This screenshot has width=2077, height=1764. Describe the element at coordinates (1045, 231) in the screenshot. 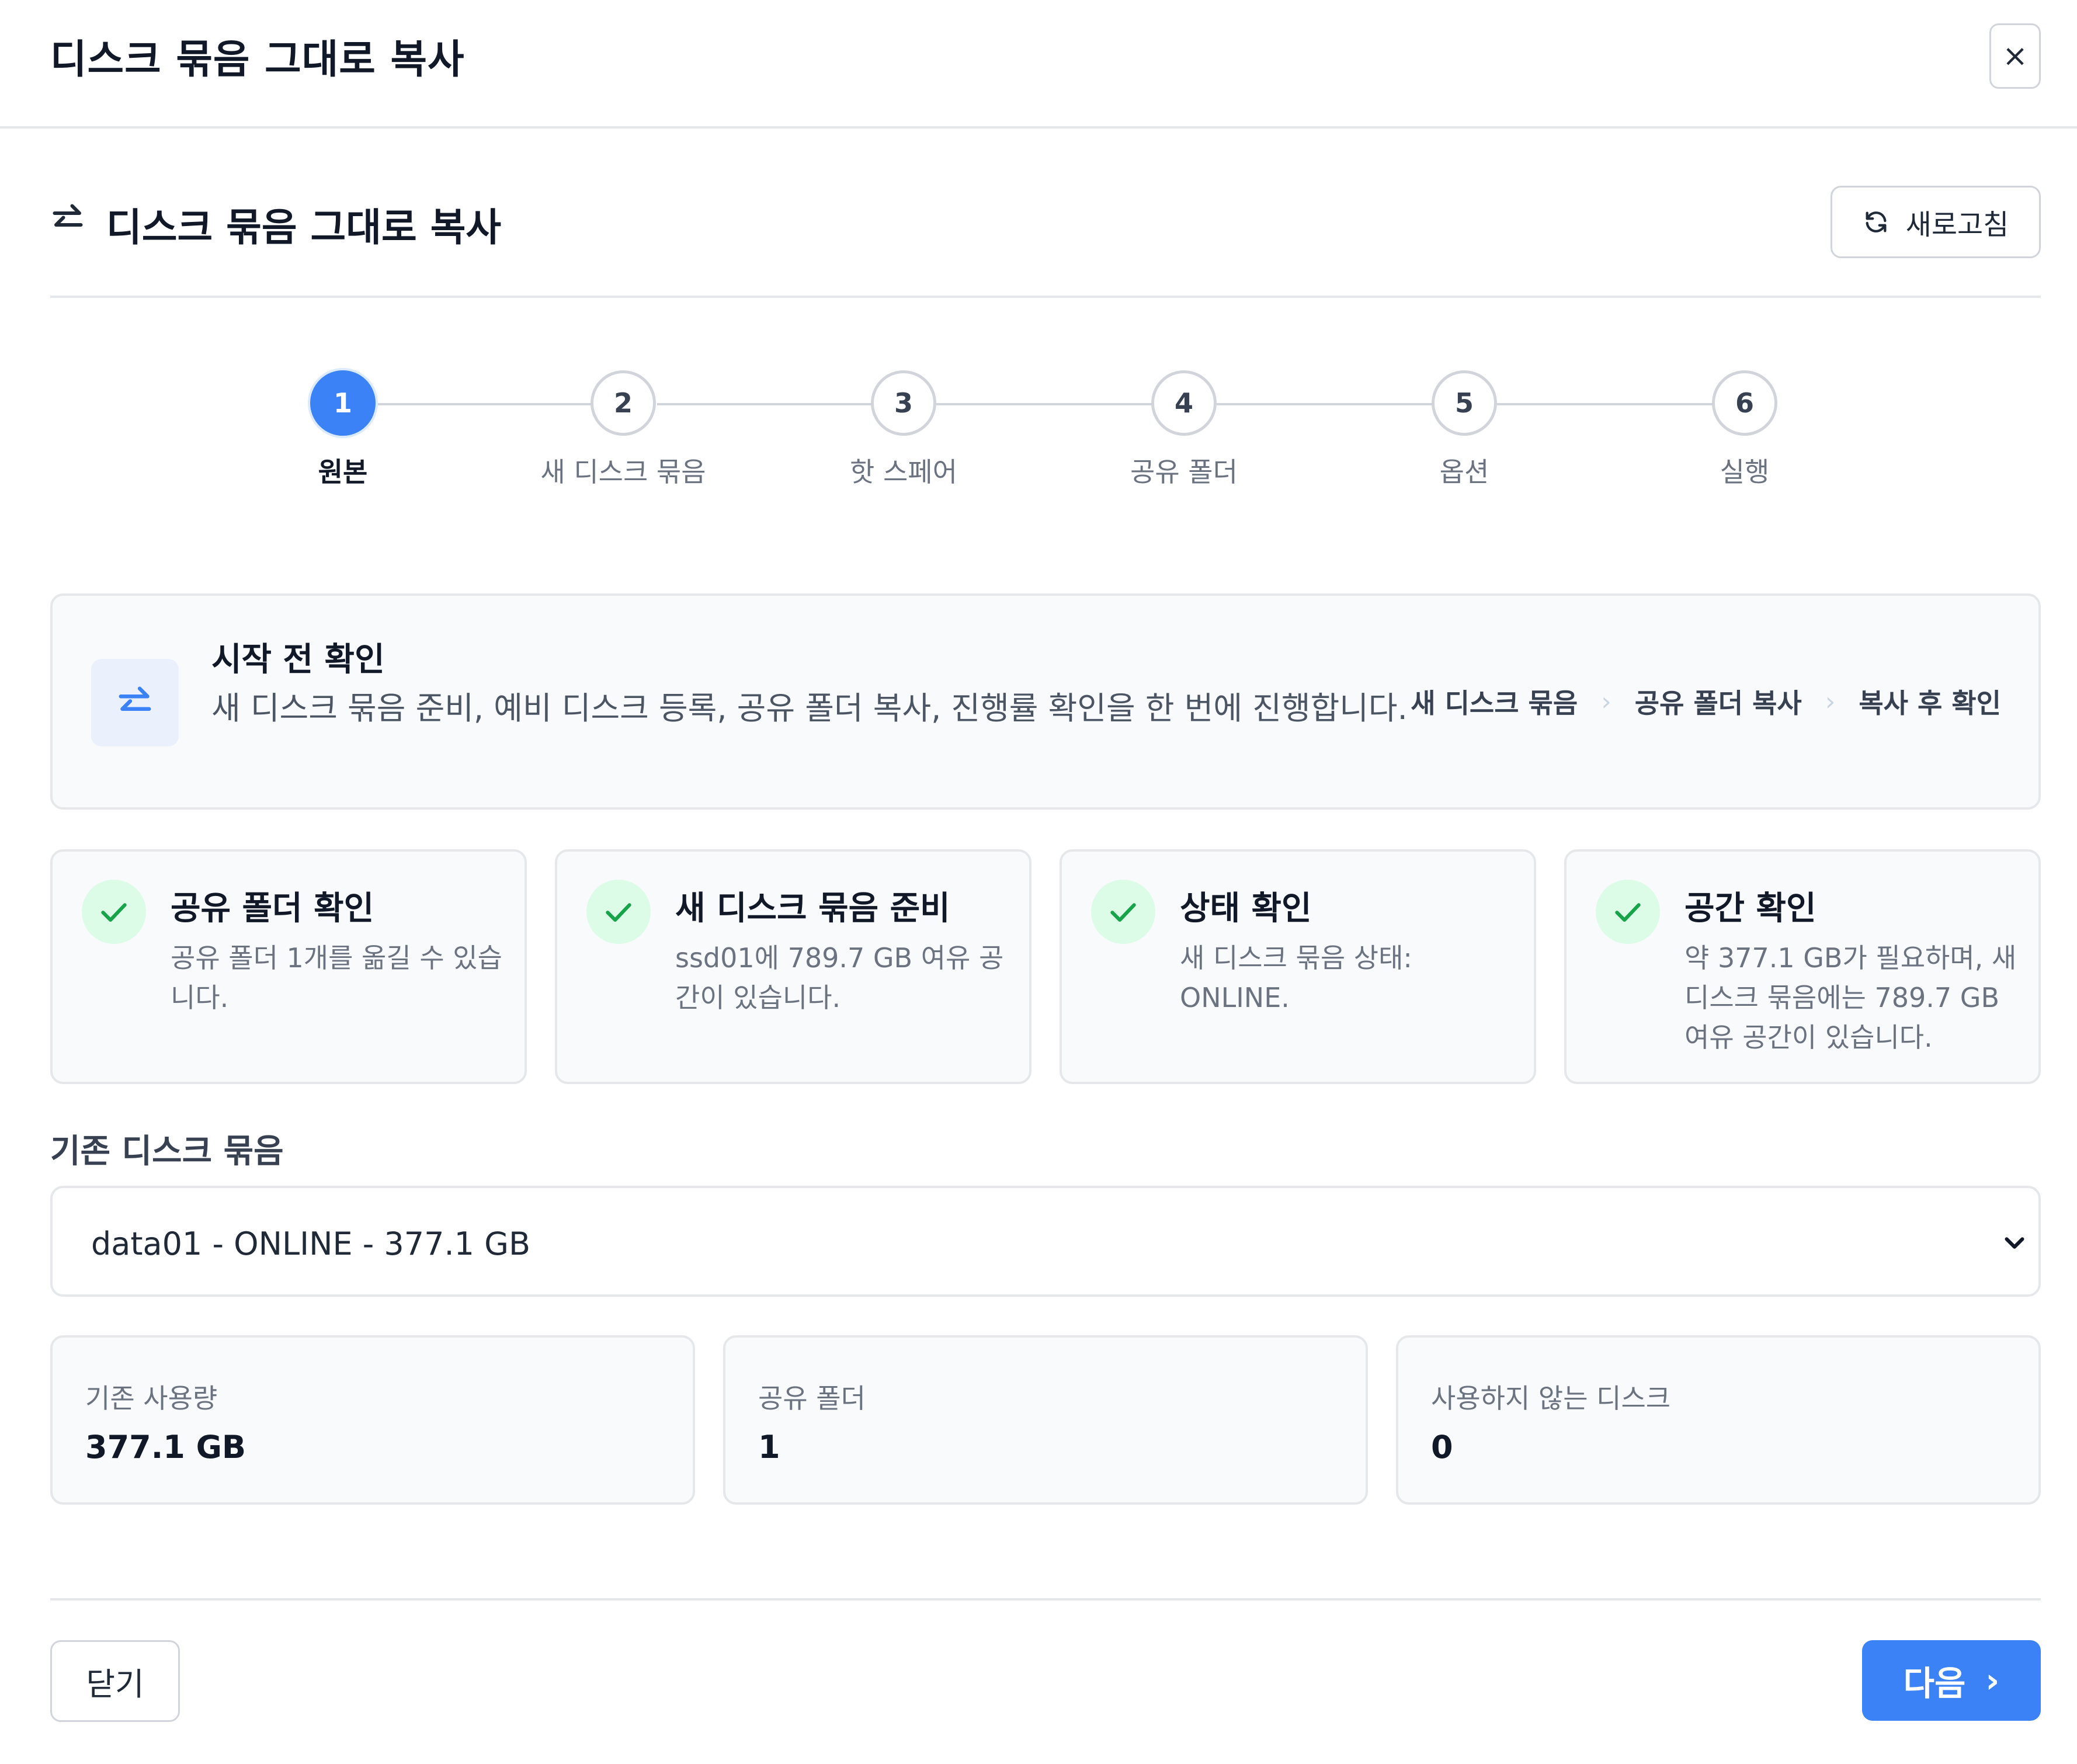

I see `section-header: 디스크 묶음 그대로 복사 새로고침` at that location.